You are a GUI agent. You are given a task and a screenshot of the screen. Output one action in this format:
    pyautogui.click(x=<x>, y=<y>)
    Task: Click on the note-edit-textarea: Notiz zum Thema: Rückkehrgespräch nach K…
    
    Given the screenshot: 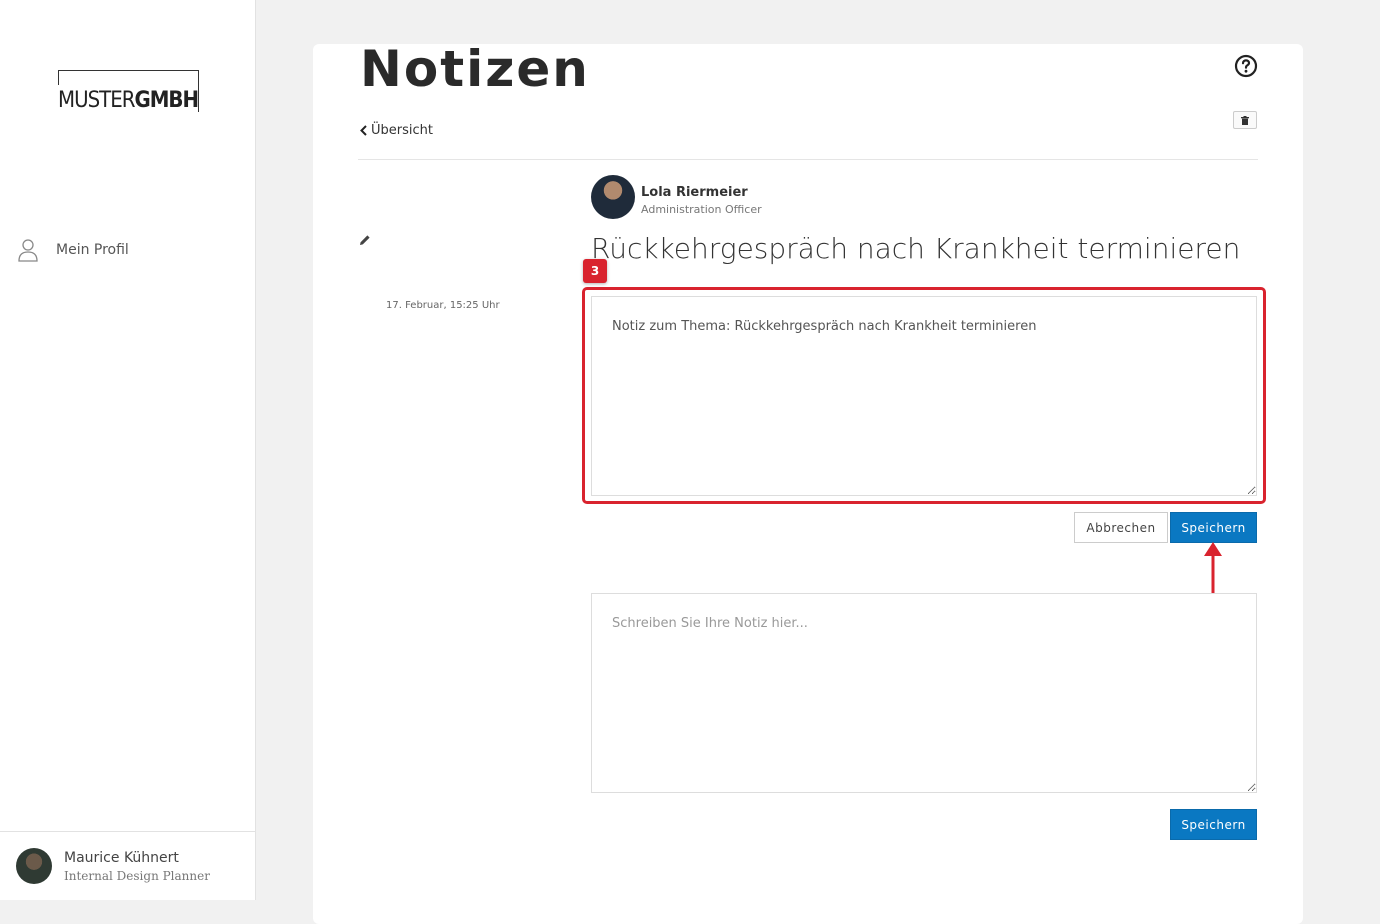 What is the action you would take?
    pyautogui.click(x=924, y=396)
    